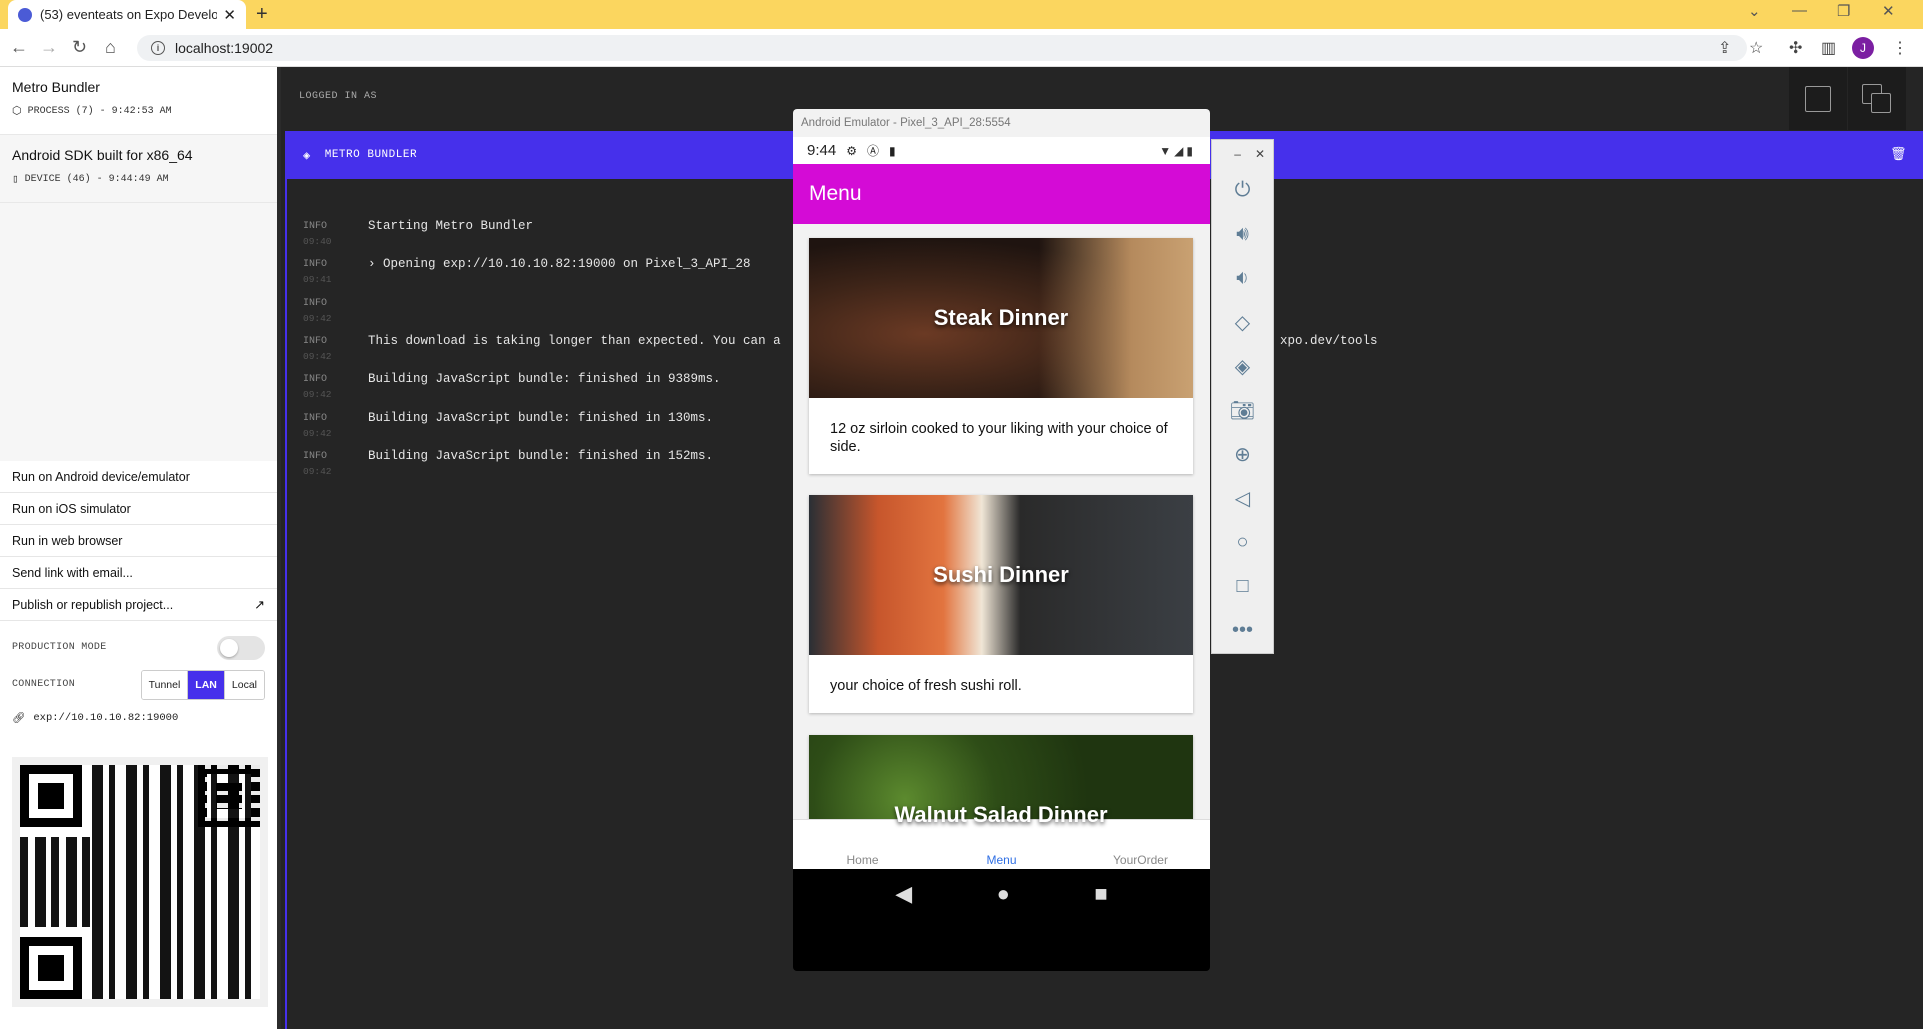 The height and width of the screenshot is (1029, 1923). What do you see at coordinates (1242, 366) in the screenshot?
I see `rotate-right-icon: ◈` at bounding box center [1242, 366].